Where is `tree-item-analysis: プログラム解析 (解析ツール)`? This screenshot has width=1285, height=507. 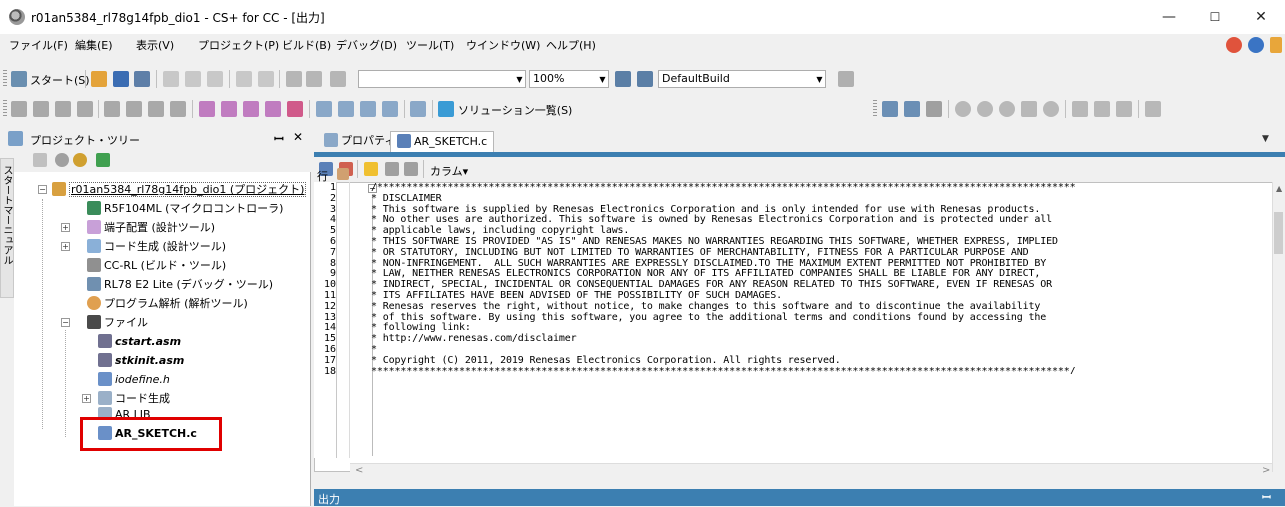
tree-item-analysis: プログラム解析 (解析ツール) is located at coordinates (167, 303).